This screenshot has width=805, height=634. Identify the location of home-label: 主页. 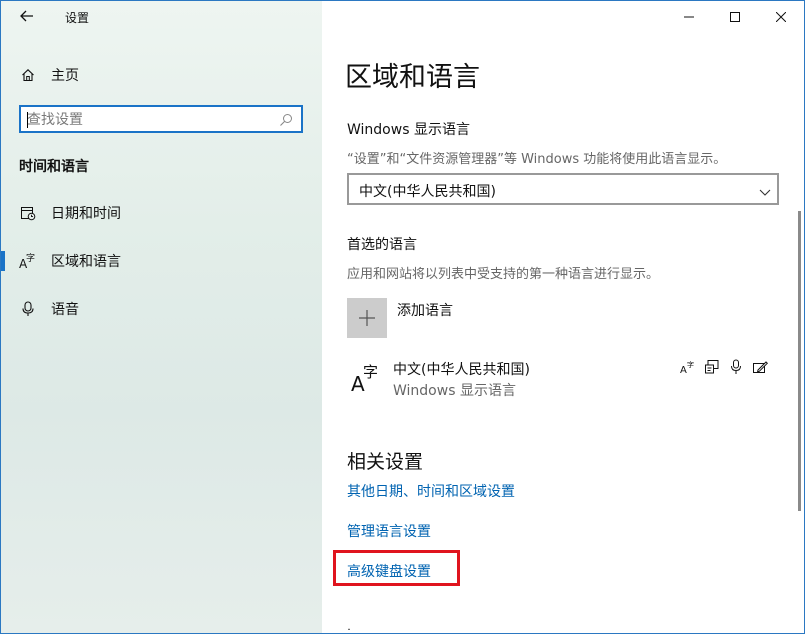
(65, 76).